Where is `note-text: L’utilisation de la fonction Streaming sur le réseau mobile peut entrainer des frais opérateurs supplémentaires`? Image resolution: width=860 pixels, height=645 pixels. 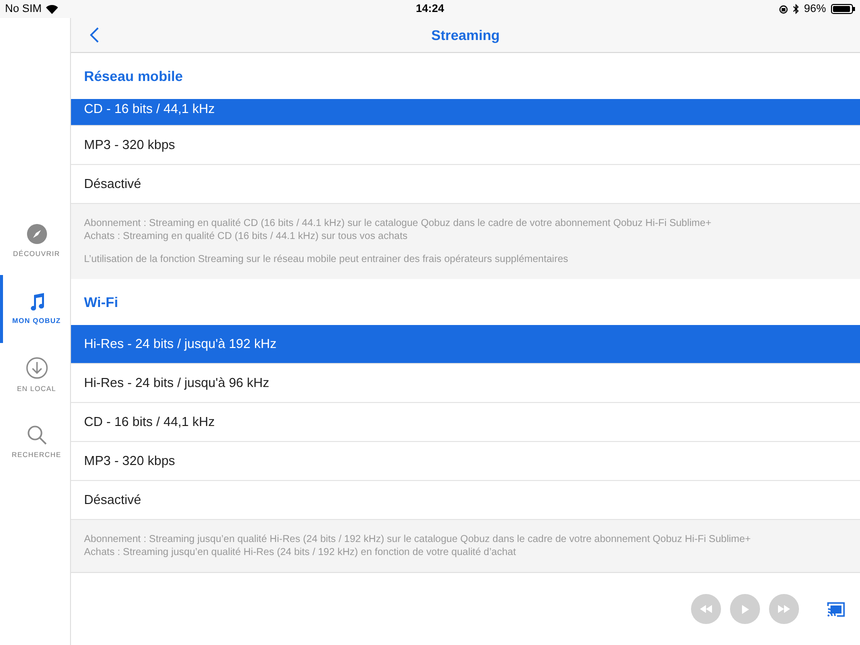 note-text: L’utilisation de la fonction Streaming sur le réseau mobile peut entrainer des frais opérateurs supplémentaires is located at coordinates (327, 259).